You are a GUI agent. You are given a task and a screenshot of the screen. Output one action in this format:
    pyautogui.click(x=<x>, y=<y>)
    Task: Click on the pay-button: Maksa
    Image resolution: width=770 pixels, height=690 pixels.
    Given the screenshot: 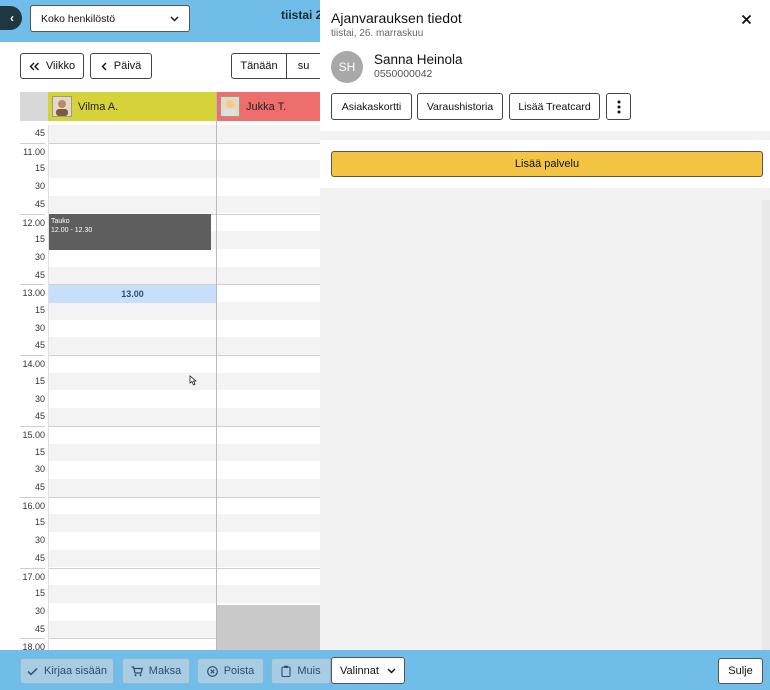 What is the action you would take?
    pyautogui.click(x=156, y=671)
    